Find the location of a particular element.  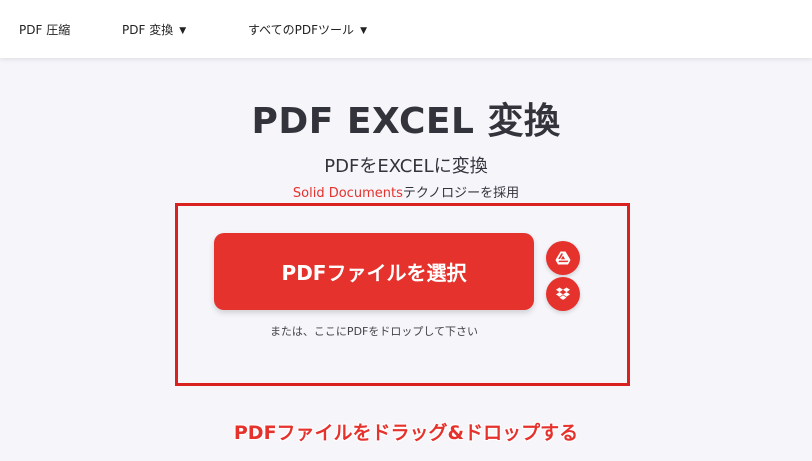

nav-item-label: PDF 変換 is located at coordinates (148, 30).